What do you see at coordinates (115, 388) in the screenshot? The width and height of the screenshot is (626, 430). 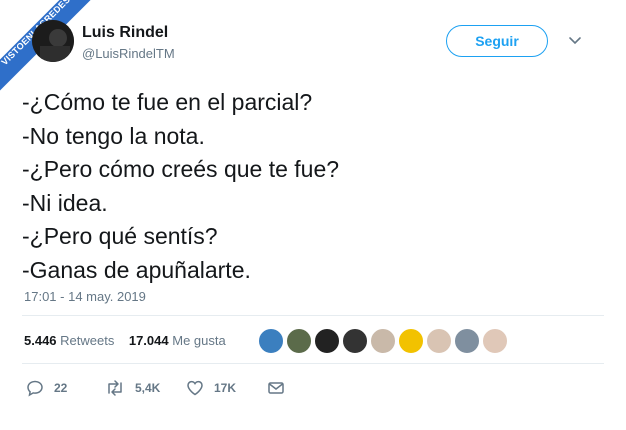 I see `retweet-icon` at bounding box center [115, 388].